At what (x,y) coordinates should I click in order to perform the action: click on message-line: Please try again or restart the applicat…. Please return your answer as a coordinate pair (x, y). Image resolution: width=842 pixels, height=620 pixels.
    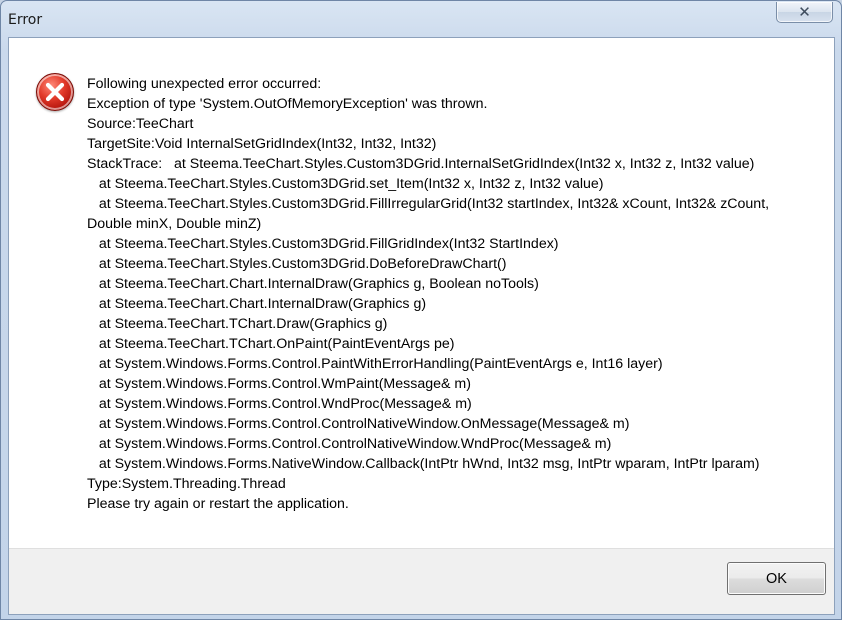
    Looking at the image, I should click on (218, 504).